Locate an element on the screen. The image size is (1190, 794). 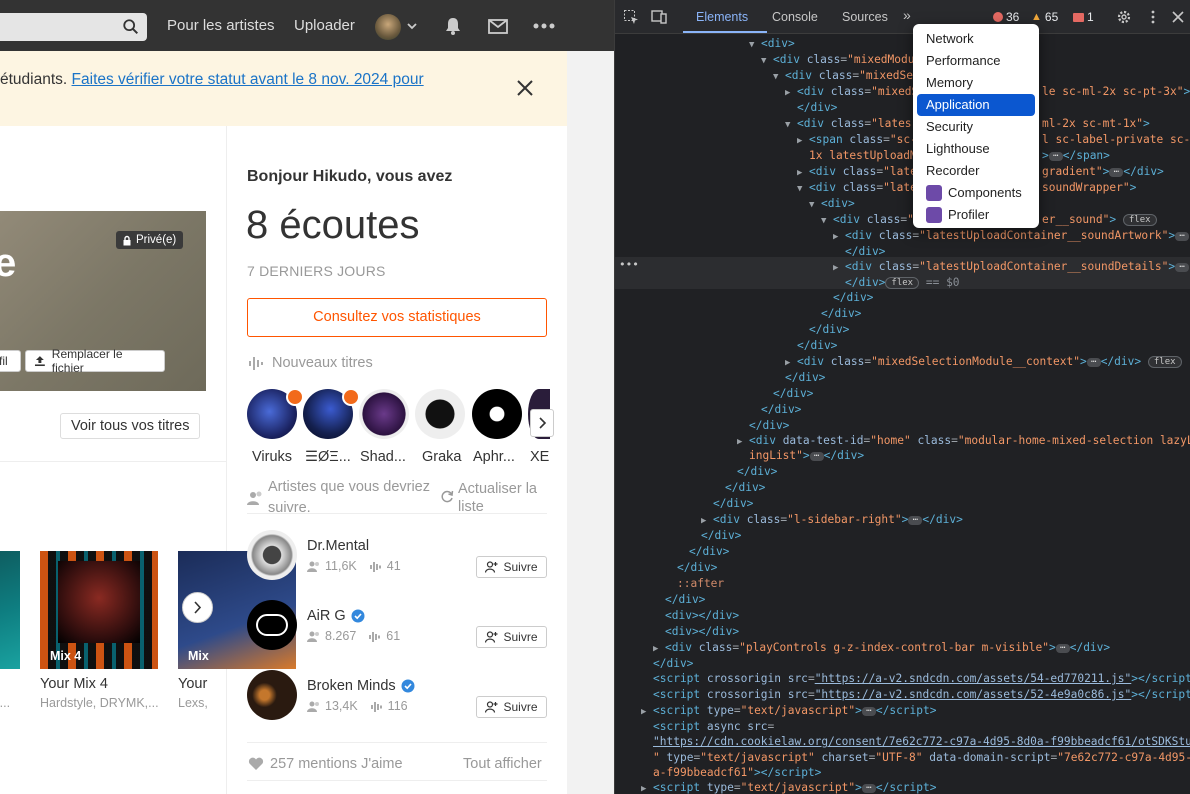
search-icon is located at coordinates (131, 27).